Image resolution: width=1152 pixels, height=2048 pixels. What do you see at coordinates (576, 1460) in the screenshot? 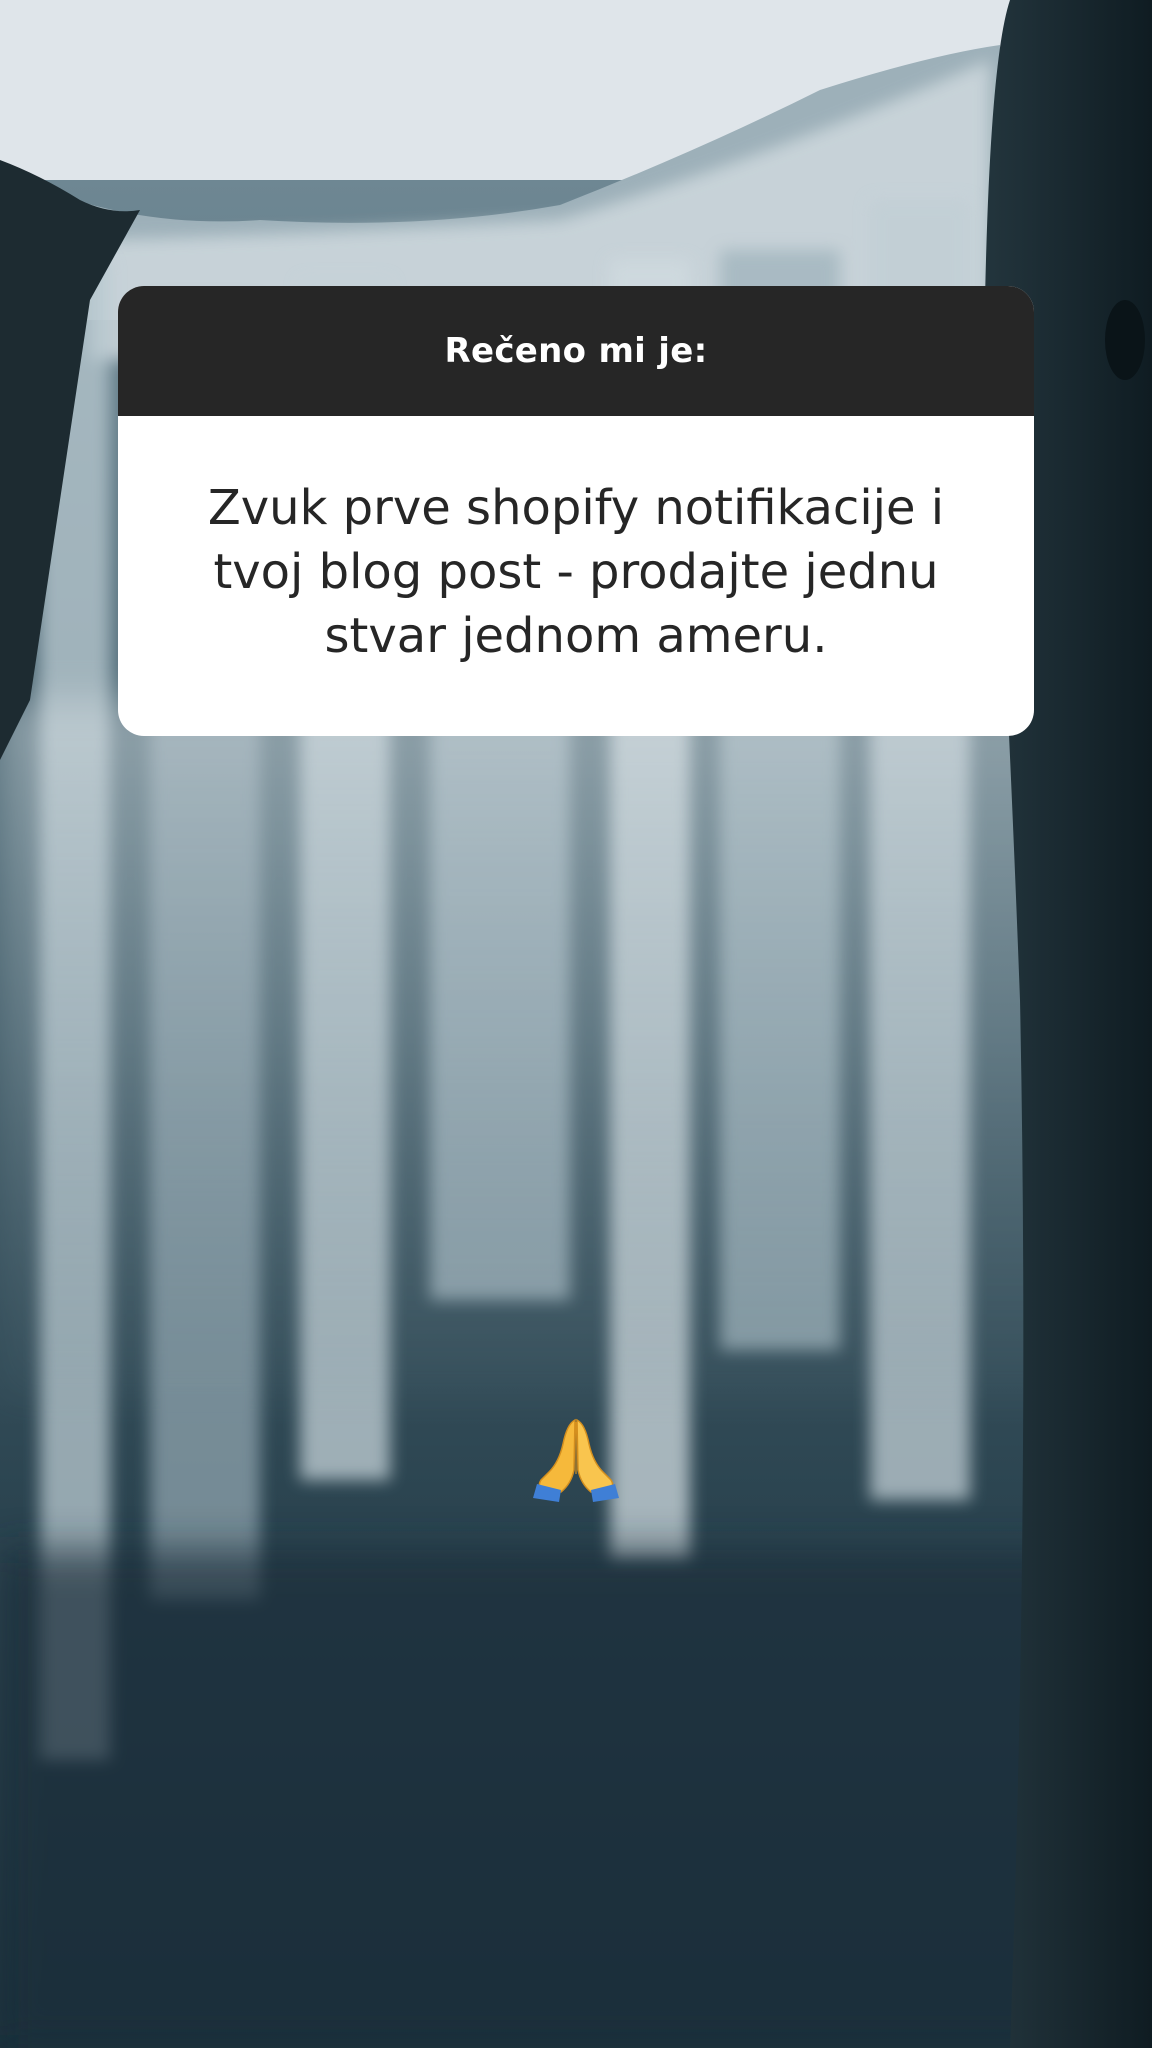
I see `folded-hands-icon` at bounding box center [576, 1460].